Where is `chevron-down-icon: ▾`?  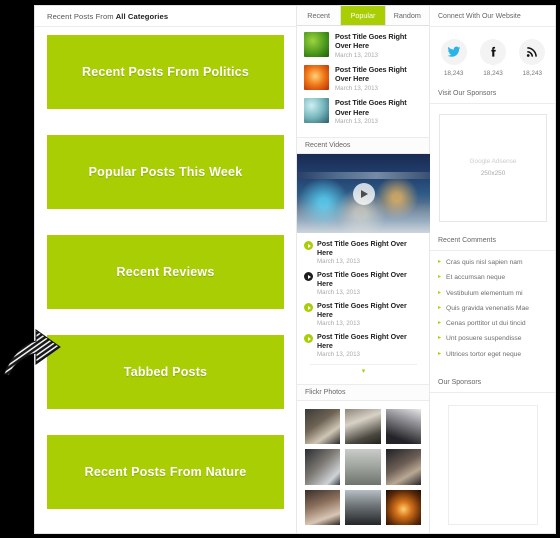
chevron-down-icon: ▾ is located at coordinates (363, 369).